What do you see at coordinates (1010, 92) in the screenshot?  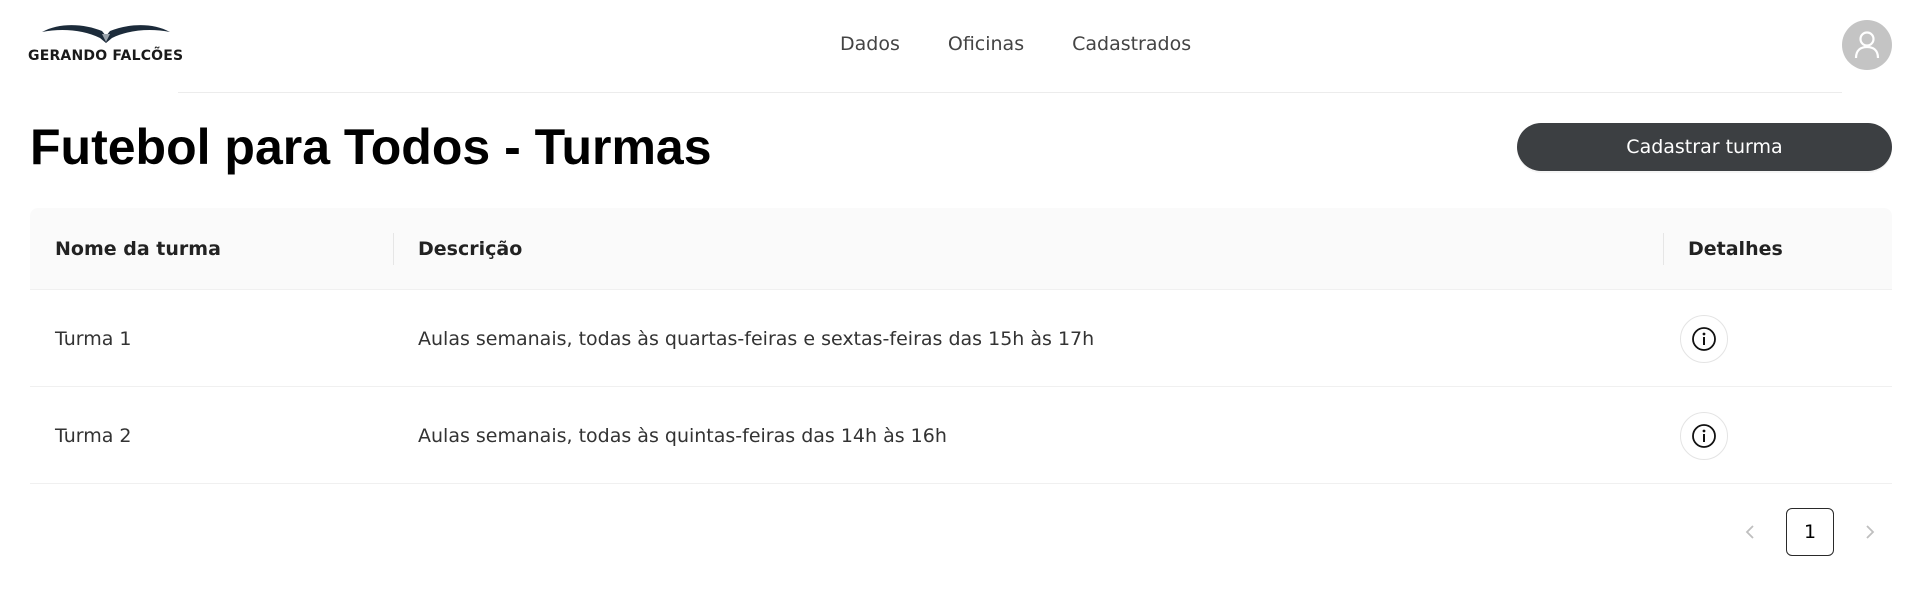 I see `header-divider` at bounding box center [1010, 92].